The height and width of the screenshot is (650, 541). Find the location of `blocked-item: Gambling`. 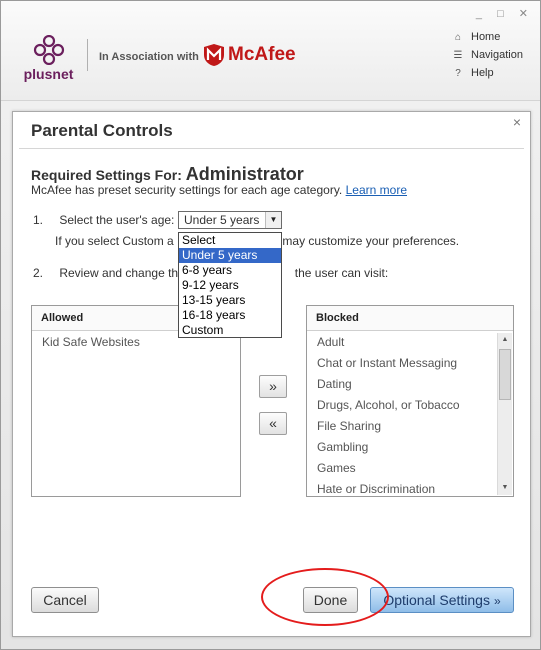

blocked-item: Gambling is located at coordinates (410, 447).